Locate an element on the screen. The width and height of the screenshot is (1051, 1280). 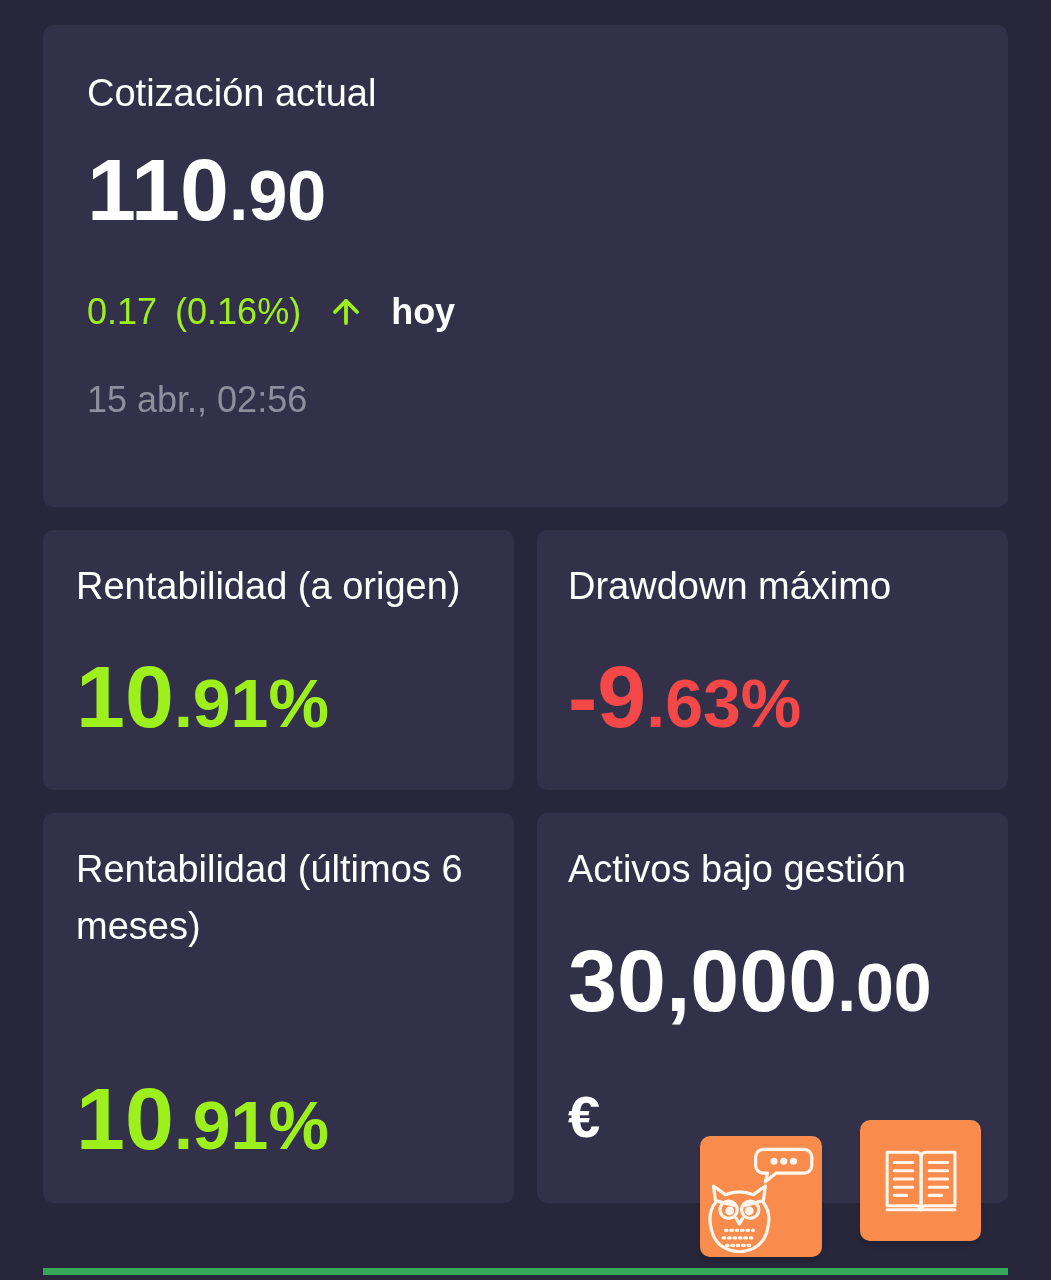
card-title: Rentabilidad (últimos 6 meses) is located at coordinates (270, 898).